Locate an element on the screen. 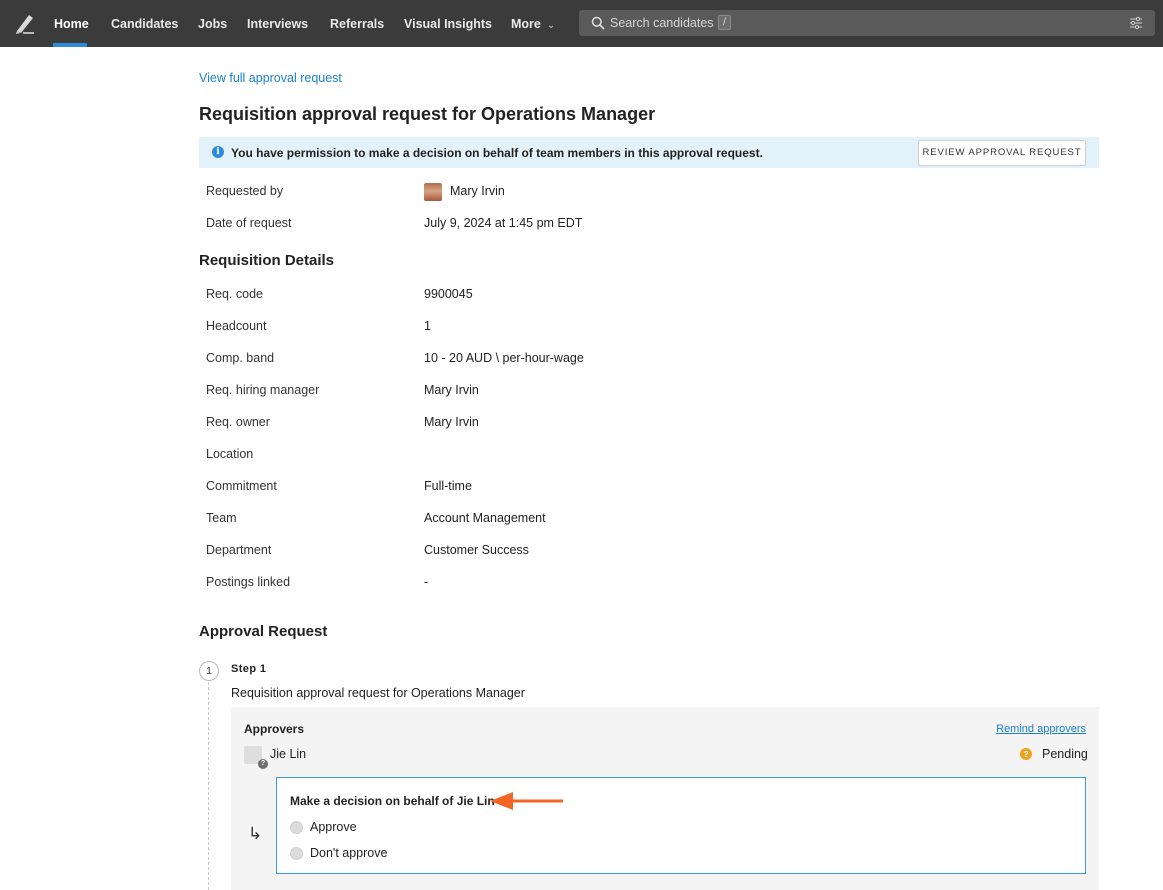  nav-jobs: Jobs is located at coordinates (212, 23).